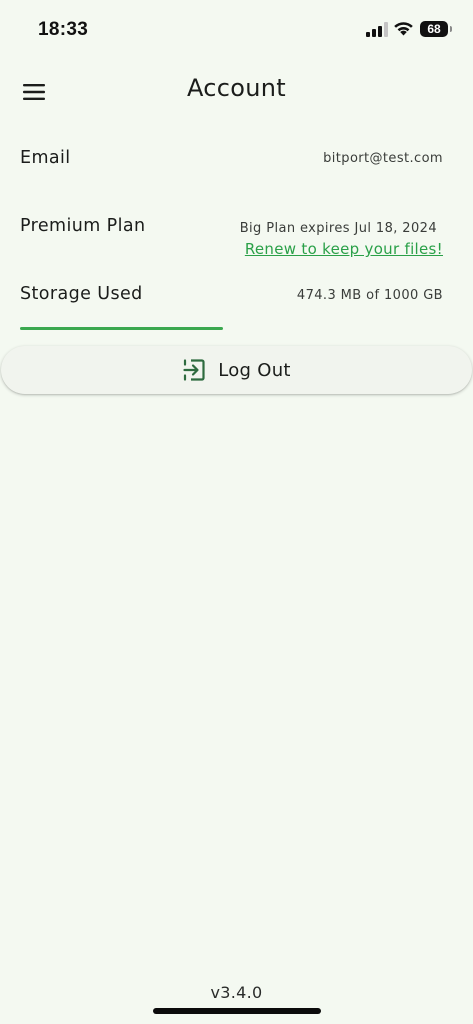  I want to click on battery-cap, so click(451, 29).